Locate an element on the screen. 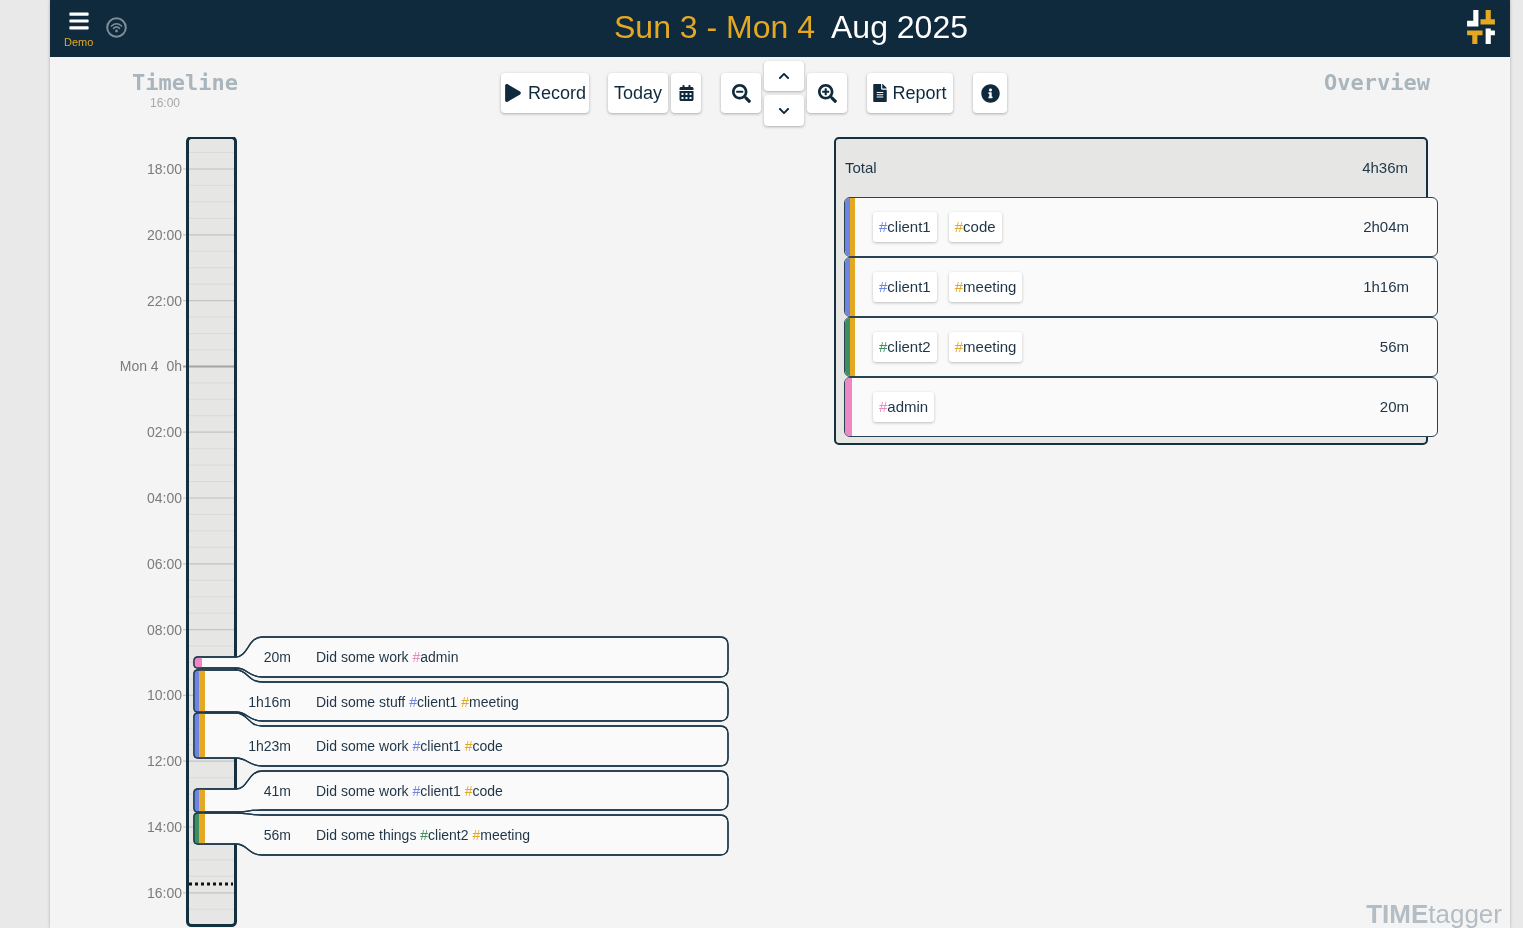  wifi-icon is located at coordinates (117, 27).